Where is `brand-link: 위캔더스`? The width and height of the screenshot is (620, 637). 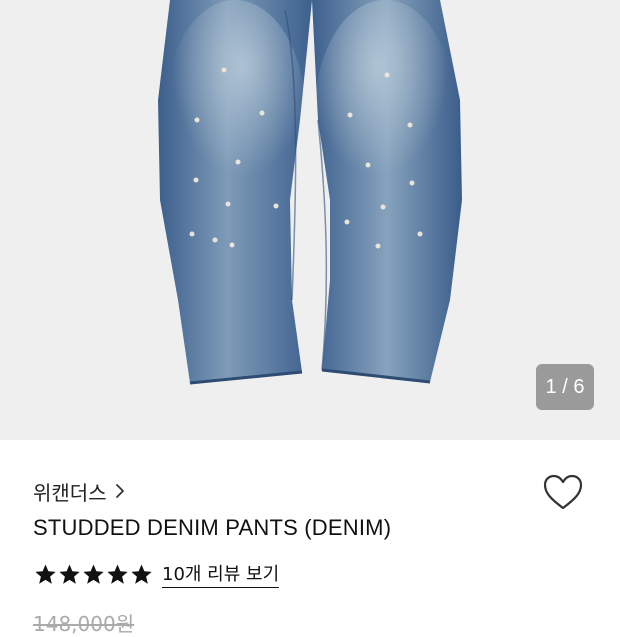
brand-link: 위캔더스 is located at coordinates (80, 491).